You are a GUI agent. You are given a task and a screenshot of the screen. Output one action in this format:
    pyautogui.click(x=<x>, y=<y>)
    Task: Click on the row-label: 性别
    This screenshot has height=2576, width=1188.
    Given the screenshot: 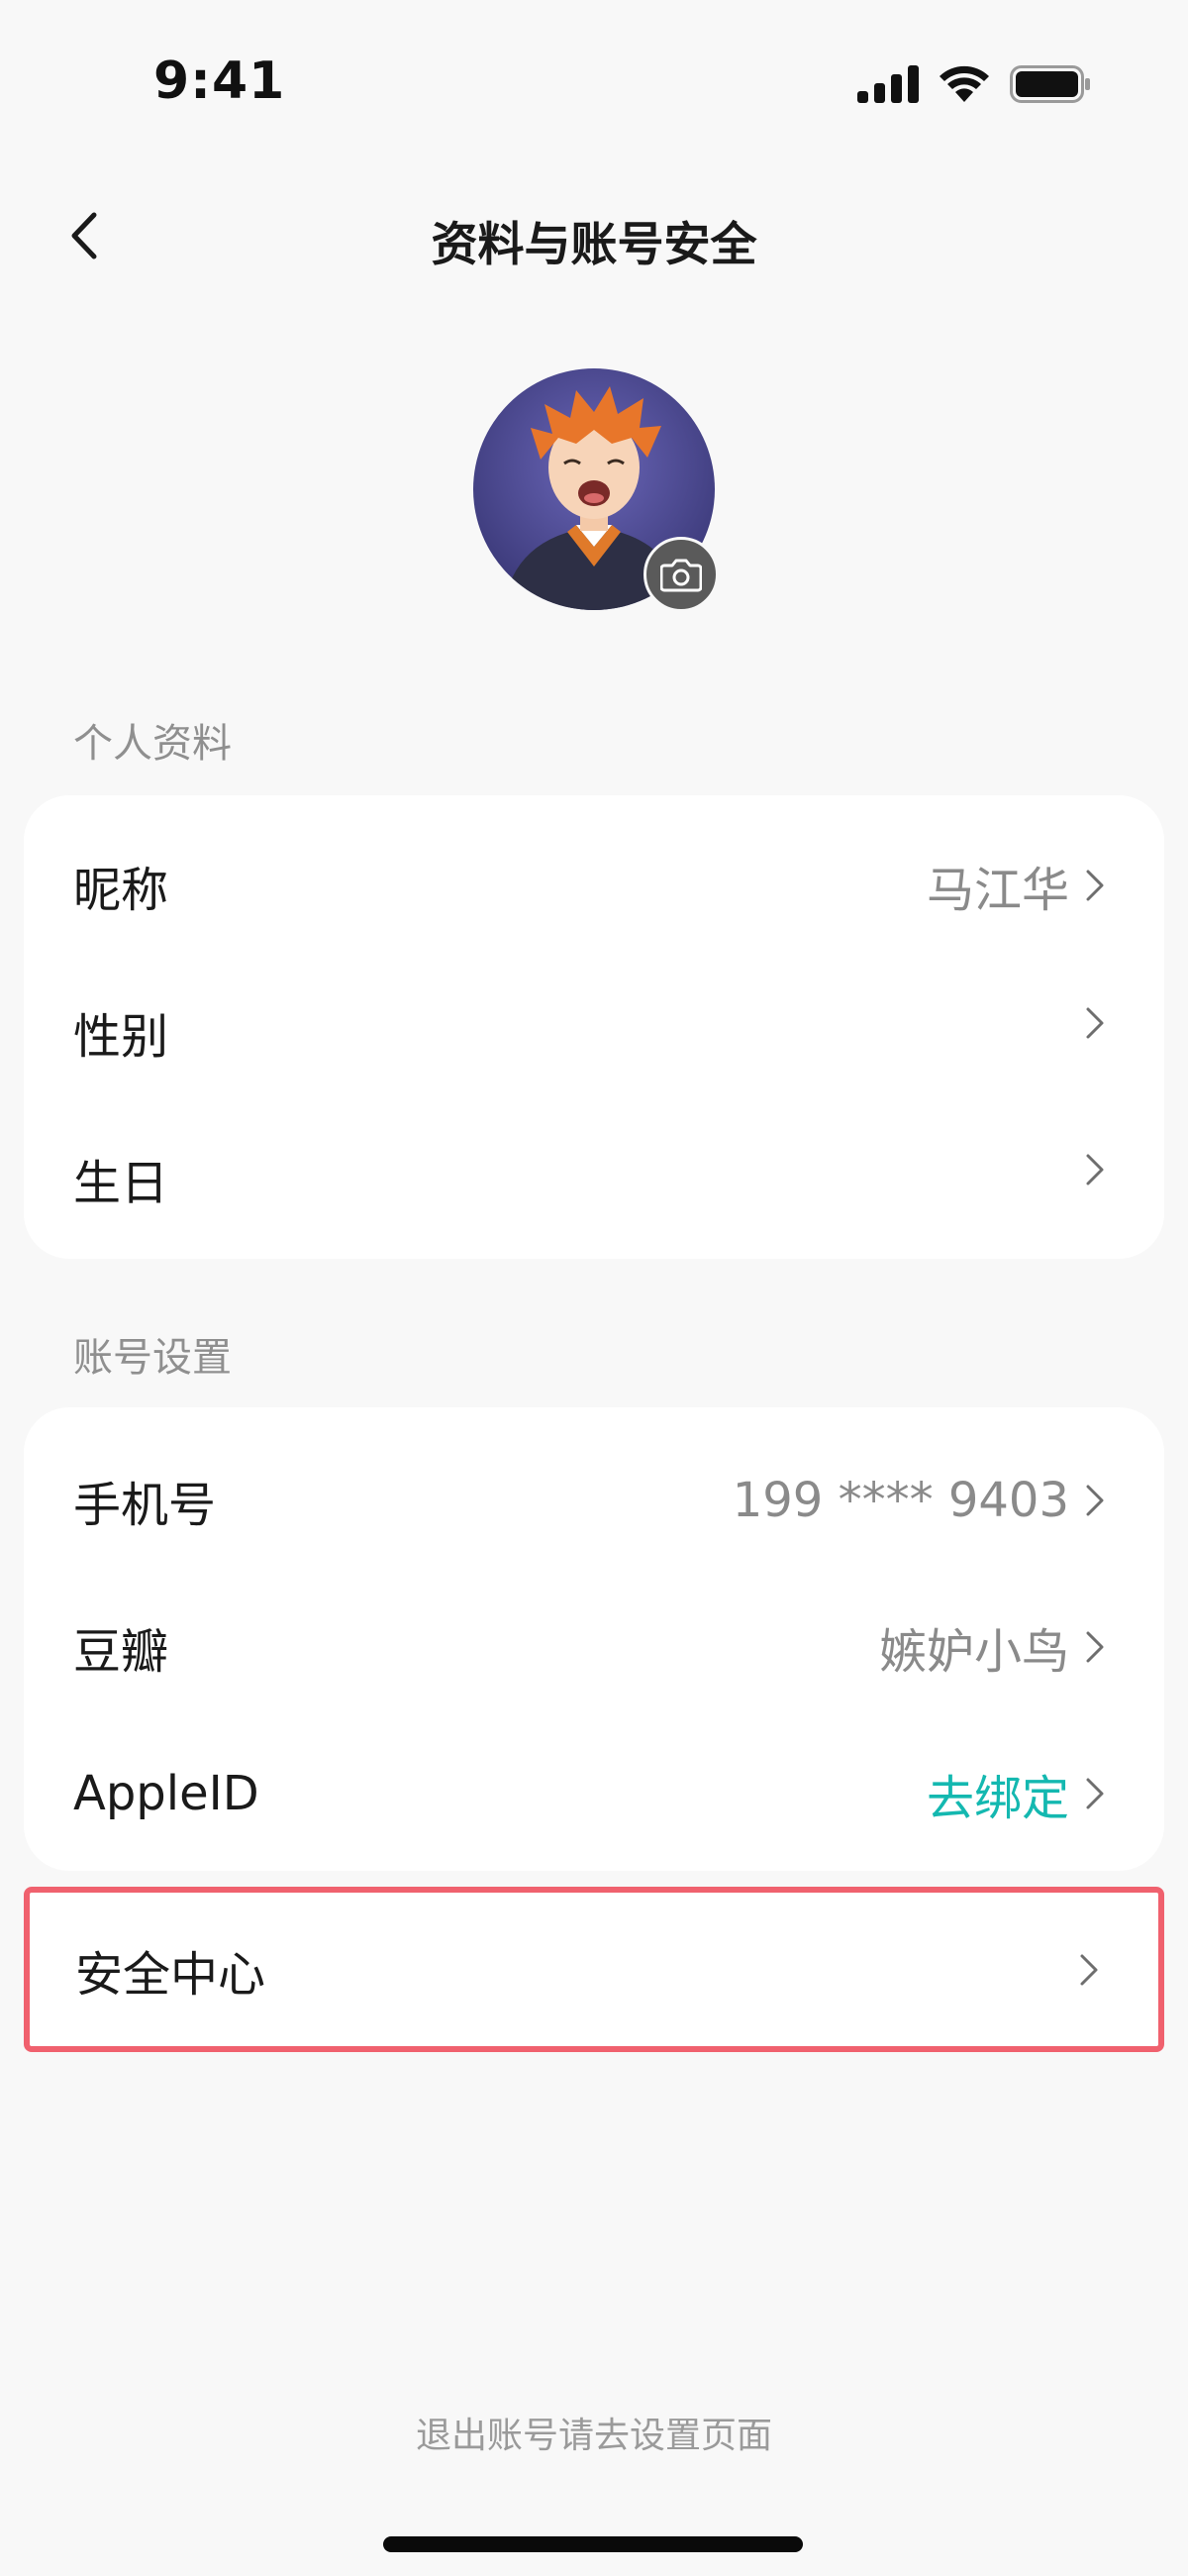 What is the action you would take?
    pyautogui.click(x=121, y=1037)
    